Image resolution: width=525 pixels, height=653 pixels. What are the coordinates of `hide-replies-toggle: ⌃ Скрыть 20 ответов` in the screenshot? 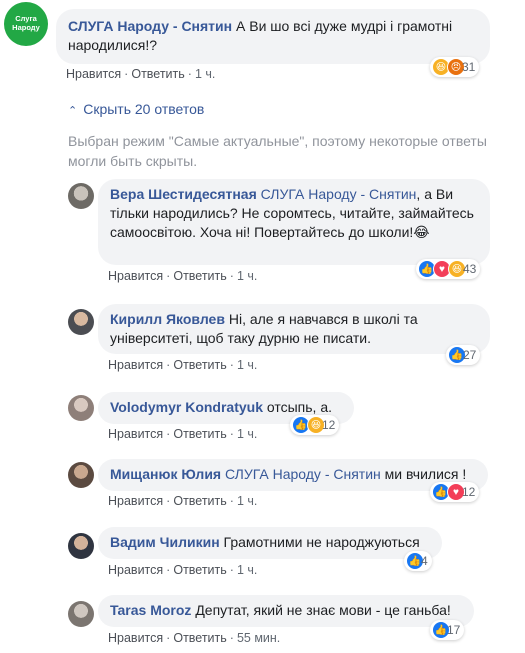 It's located at (136, 109).